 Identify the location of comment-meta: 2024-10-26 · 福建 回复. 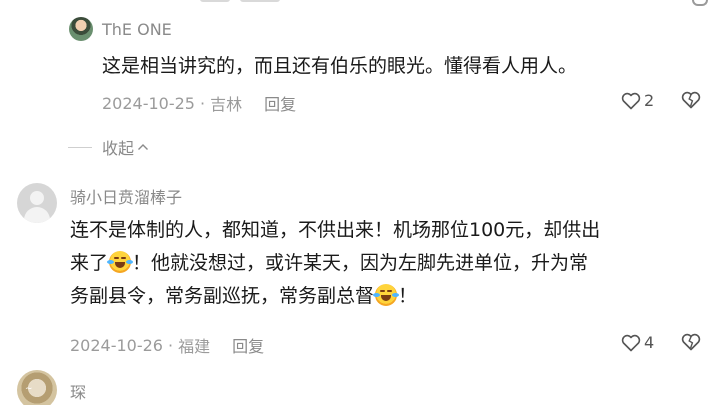
(167, 345).